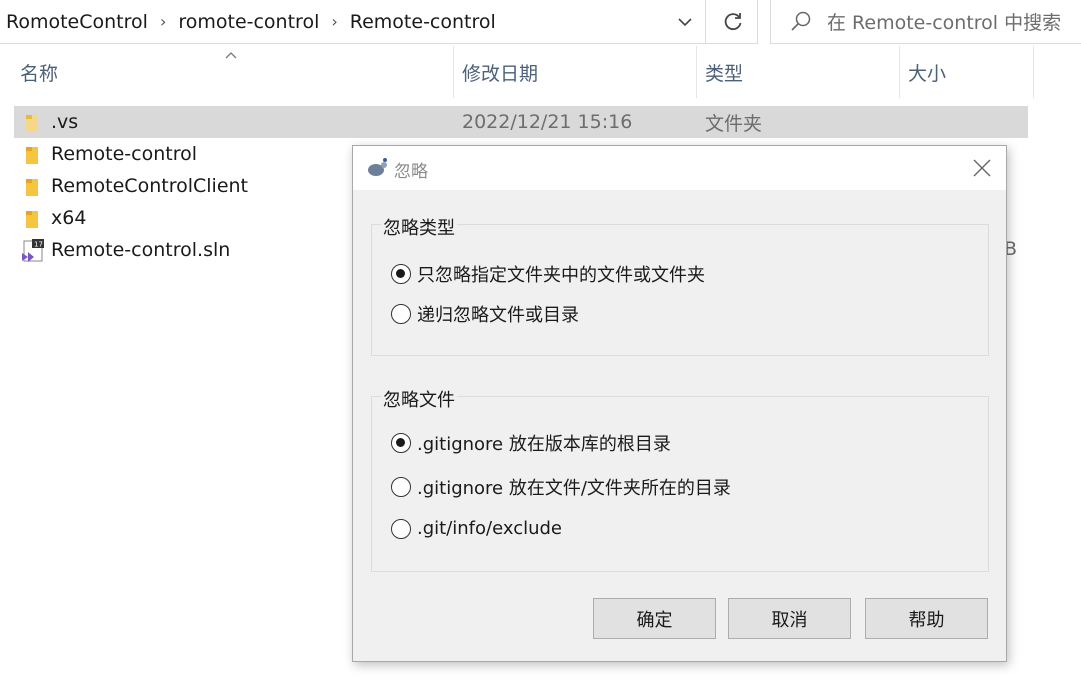  What do you see at coordinates (926, 618) in the screenshot?
I see `help-button: 帮助` at bounding box center [926, 618].